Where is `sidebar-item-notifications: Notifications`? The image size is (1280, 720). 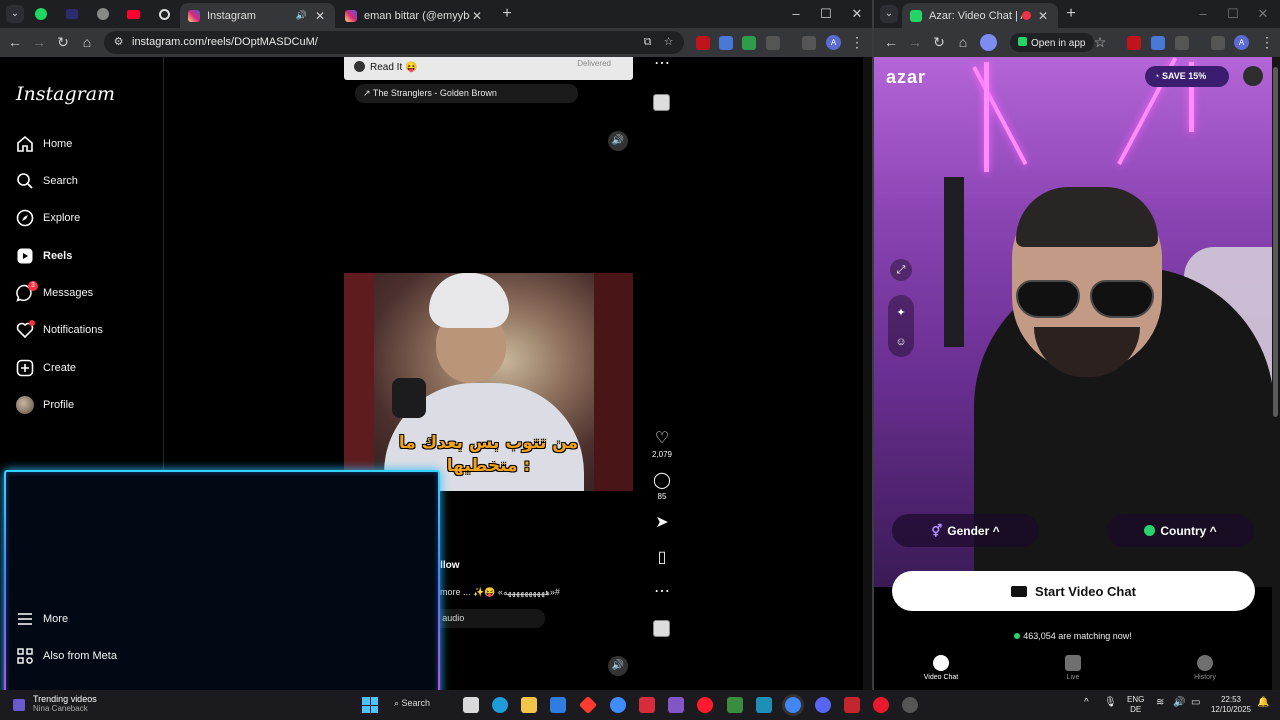
sidebar-item-notifications: Notifications is located at coordinates (59, 330).